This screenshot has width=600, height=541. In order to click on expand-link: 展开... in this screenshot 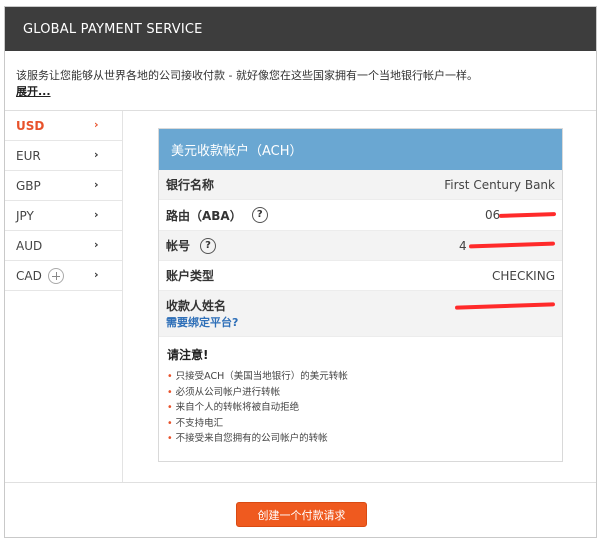, I will do `click(33, 91)`.